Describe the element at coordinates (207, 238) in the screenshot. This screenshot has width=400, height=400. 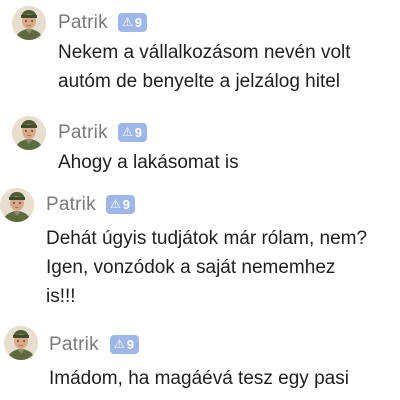
I see `message-line: Dehát úgyis tudjátok már rólam, nem?` at that location.